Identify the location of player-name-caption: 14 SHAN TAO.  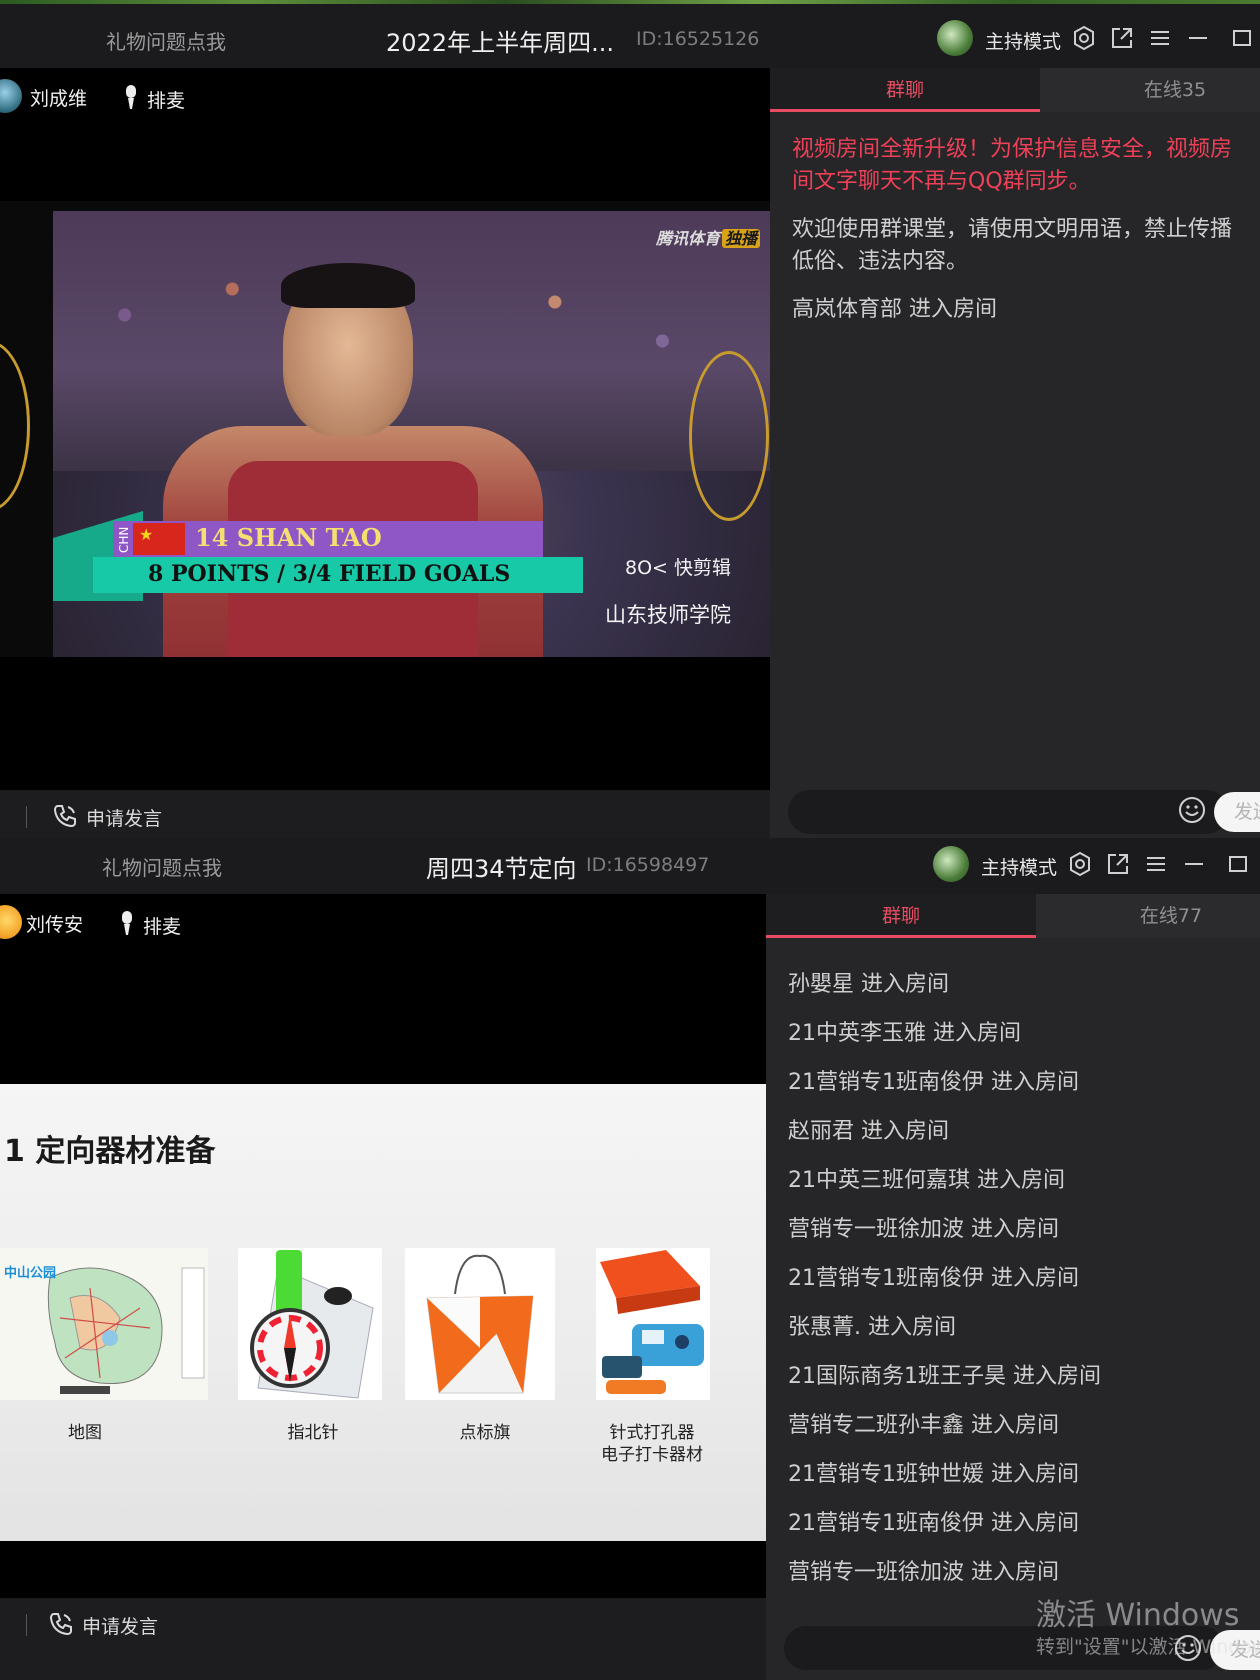
(288, 537).